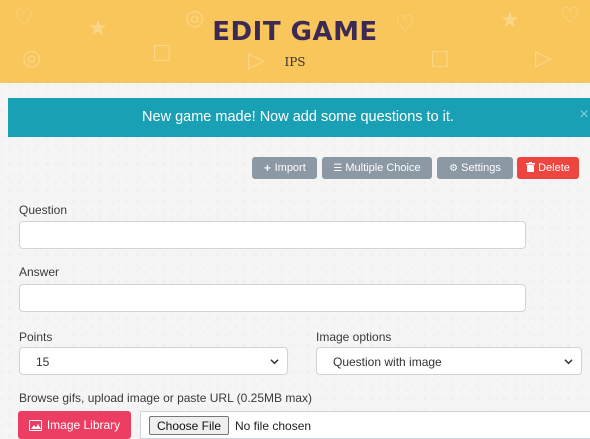 The height and width of the screenshot is (439, 590). I want to click on import-button: + Import, so click(284, 168).